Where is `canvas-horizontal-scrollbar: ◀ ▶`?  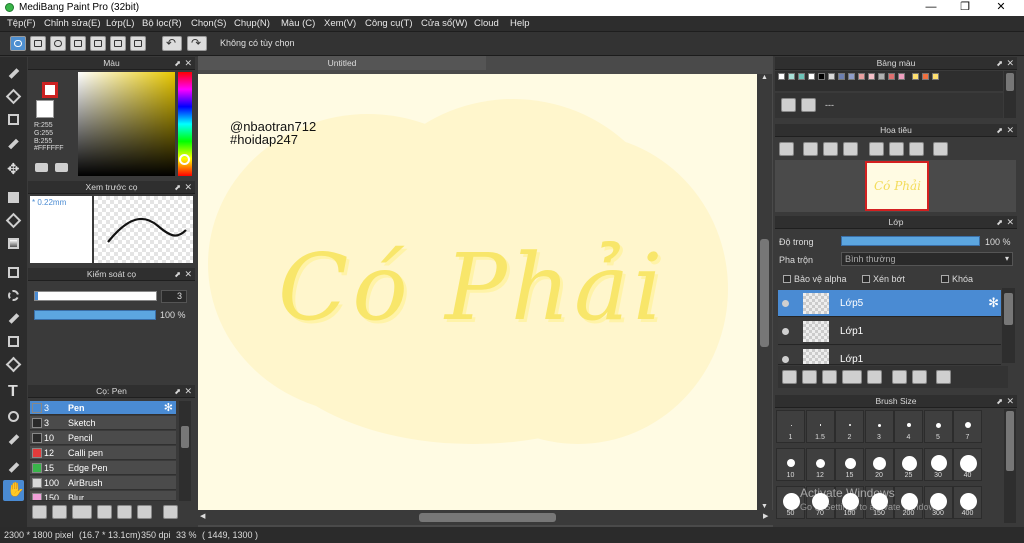
canvas-horizontal-scrollbar: ◀ ▶ is located at coordinates (485, 517).